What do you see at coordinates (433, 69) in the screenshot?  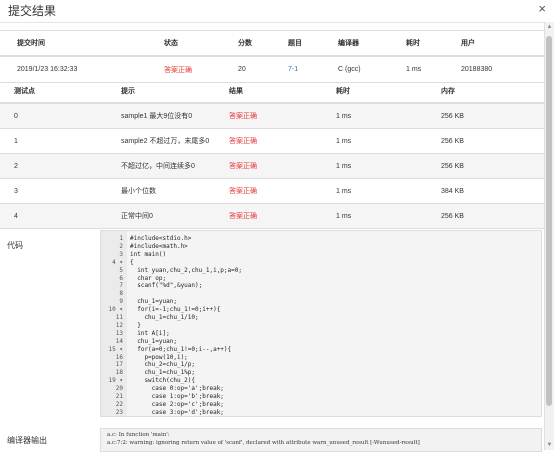 I see `elapsed-value: 1 ms` at bounding box center [433, 69].